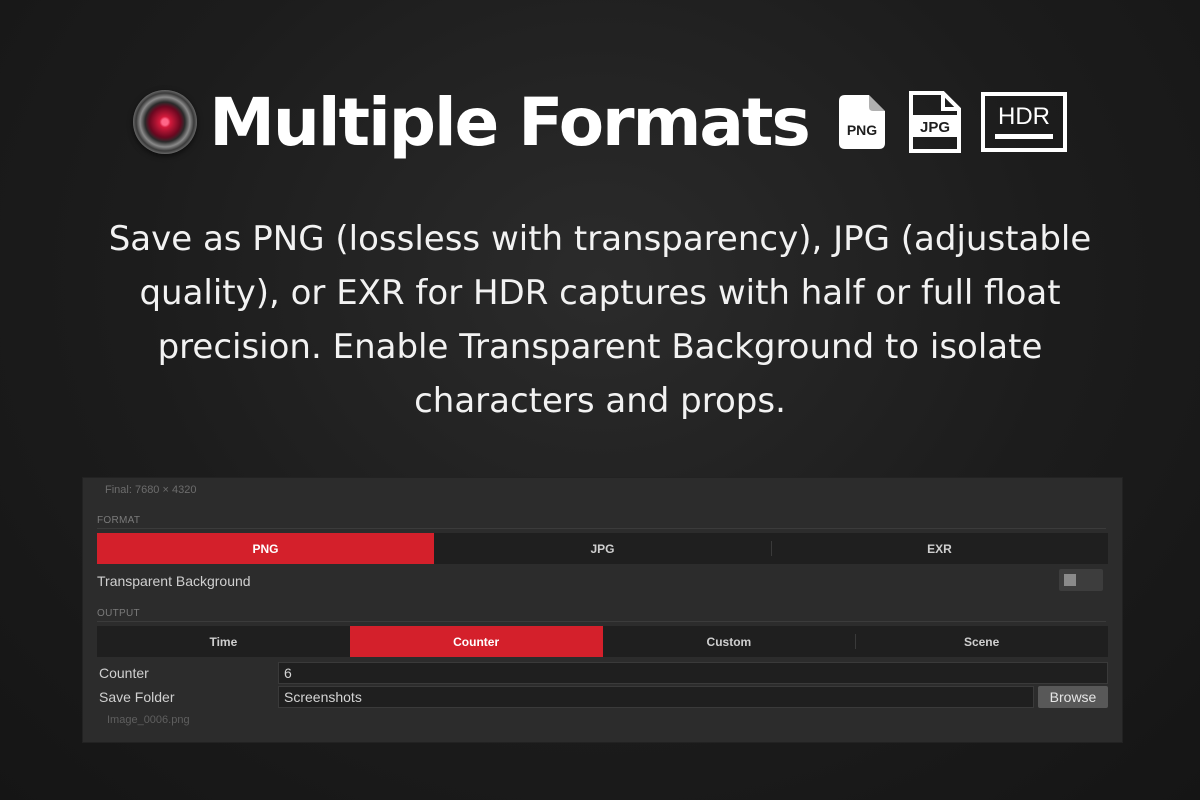 This screenshot has width=1200, height=800. I want to click on transparent-background-label: Transparent Background, so click(174, 581).